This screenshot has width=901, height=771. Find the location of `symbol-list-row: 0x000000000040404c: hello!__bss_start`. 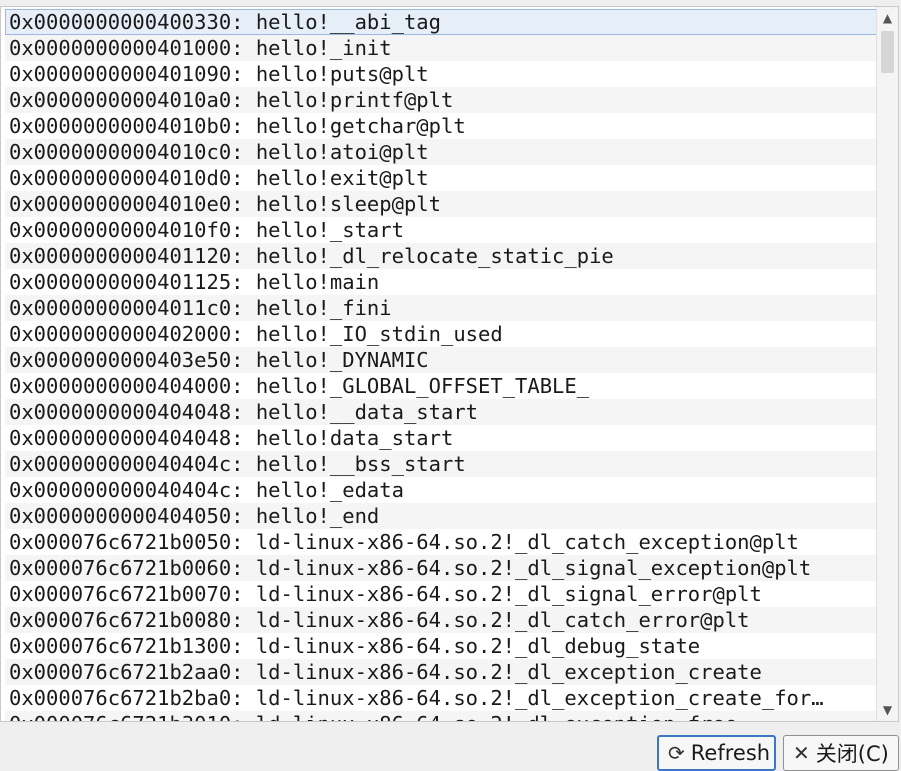

symbol-list-row: 0x000000000040404c: hello!__bss_start is located at coordinates (441, 464).